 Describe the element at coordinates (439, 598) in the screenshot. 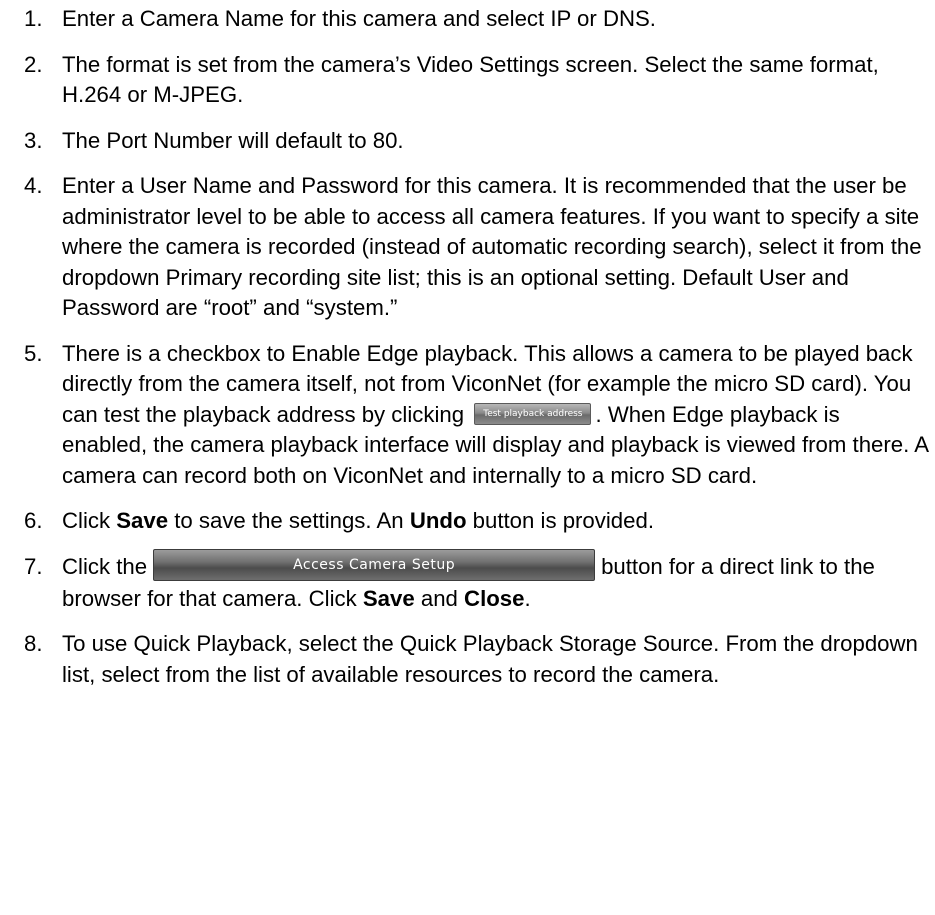

I see `step-text-part: and` at that location.